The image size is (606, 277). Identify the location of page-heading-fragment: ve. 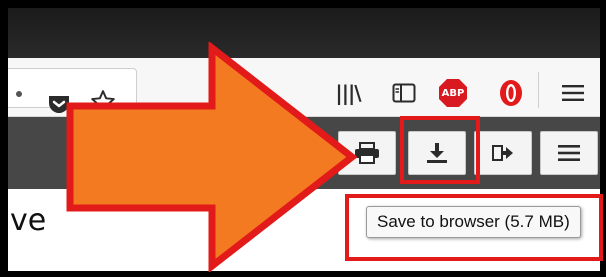
(28, 220).